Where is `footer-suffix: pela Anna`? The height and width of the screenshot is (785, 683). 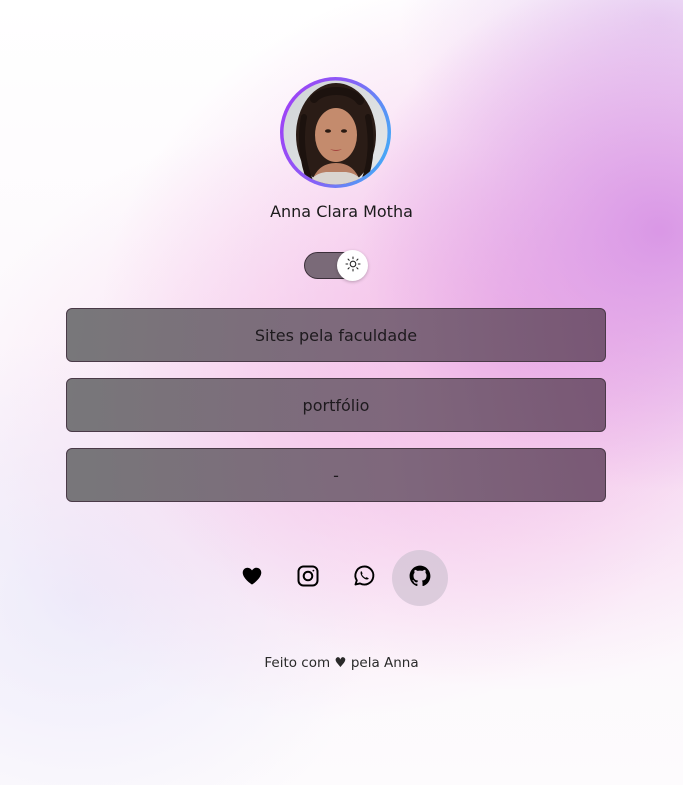
footer-suffix: pela Anna is located at coordinates (384, 663).